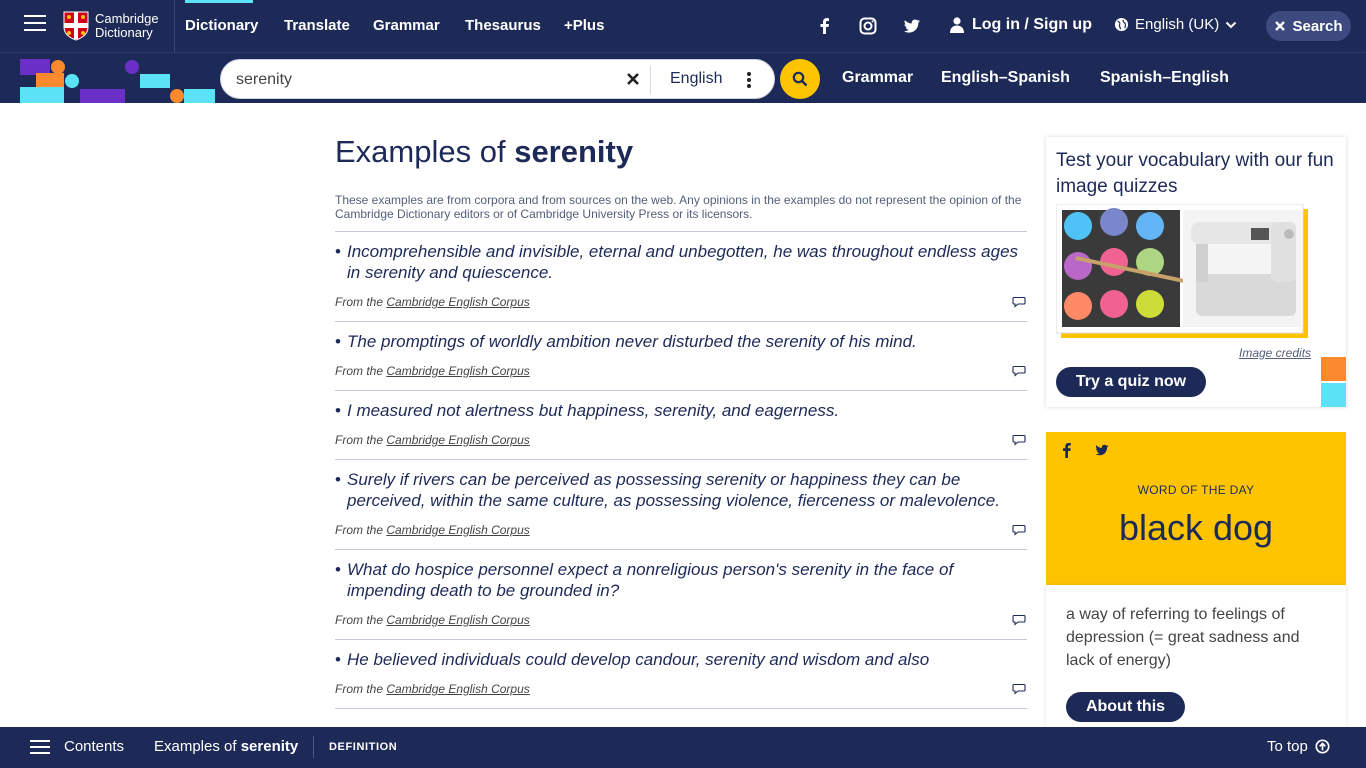 The width and height of the screenshot is (1366, 768). I want to click on search-icon, so click(800, 79).